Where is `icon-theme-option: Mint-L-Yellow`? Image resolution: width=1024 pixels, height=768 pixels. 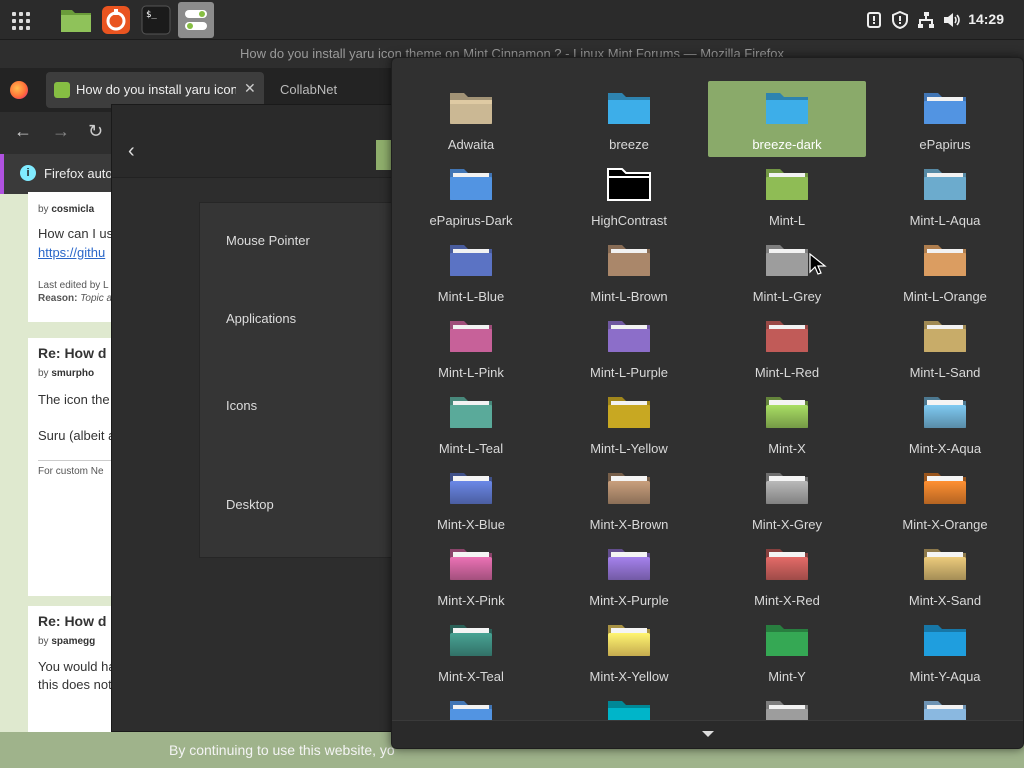 icon-theme-option: Mint-L-Yellow is located at coordinates (629, 423).